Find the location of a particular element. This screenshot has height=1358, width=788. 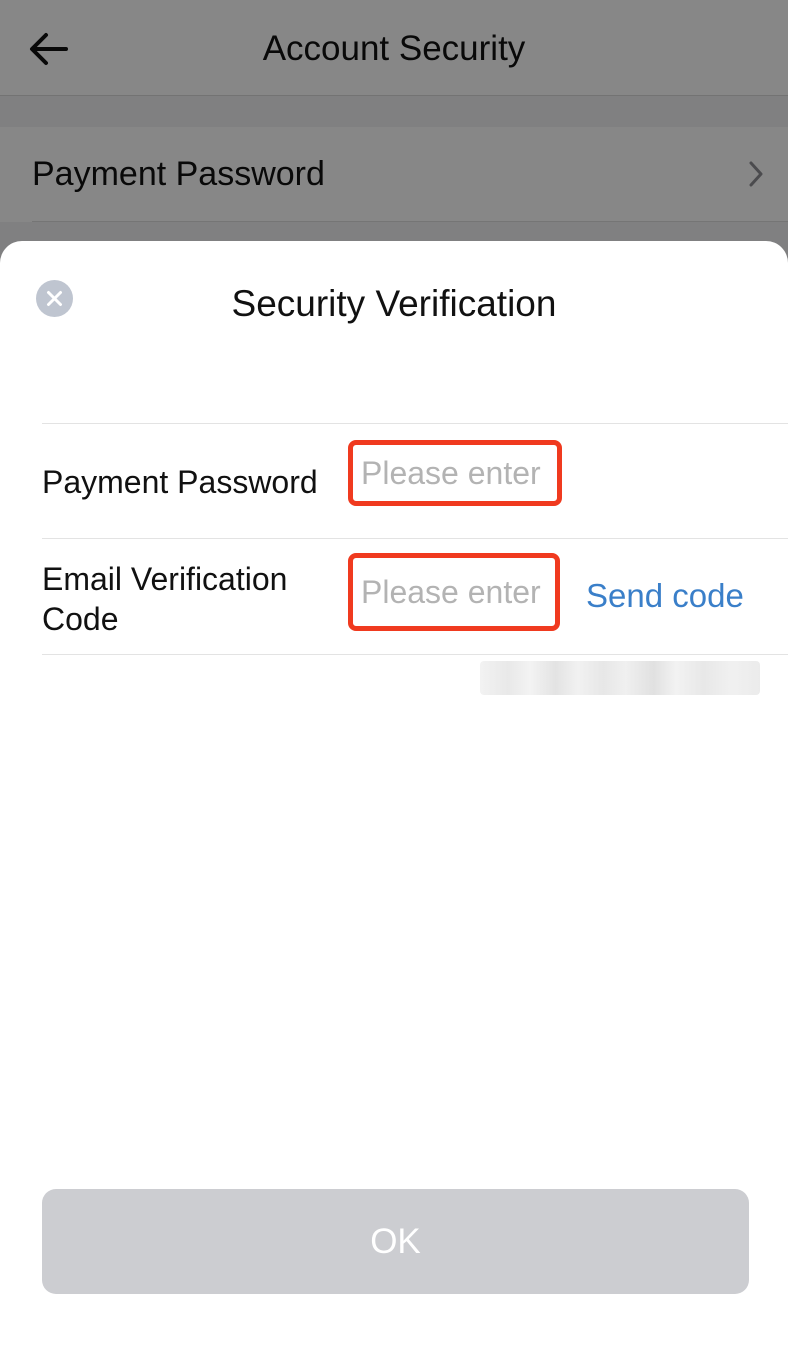

email-code-label: Email Verification Code is located at coordinates (165, 599).